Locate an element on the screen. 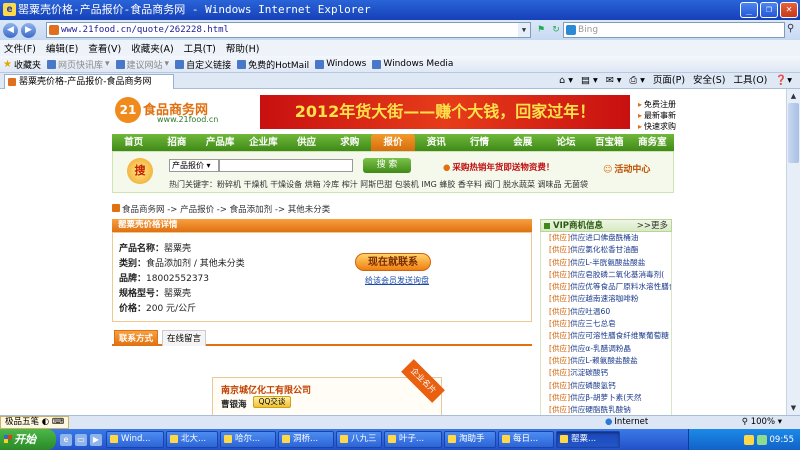  vip-more-link: >>更多 is located at coordinates (652, 226).